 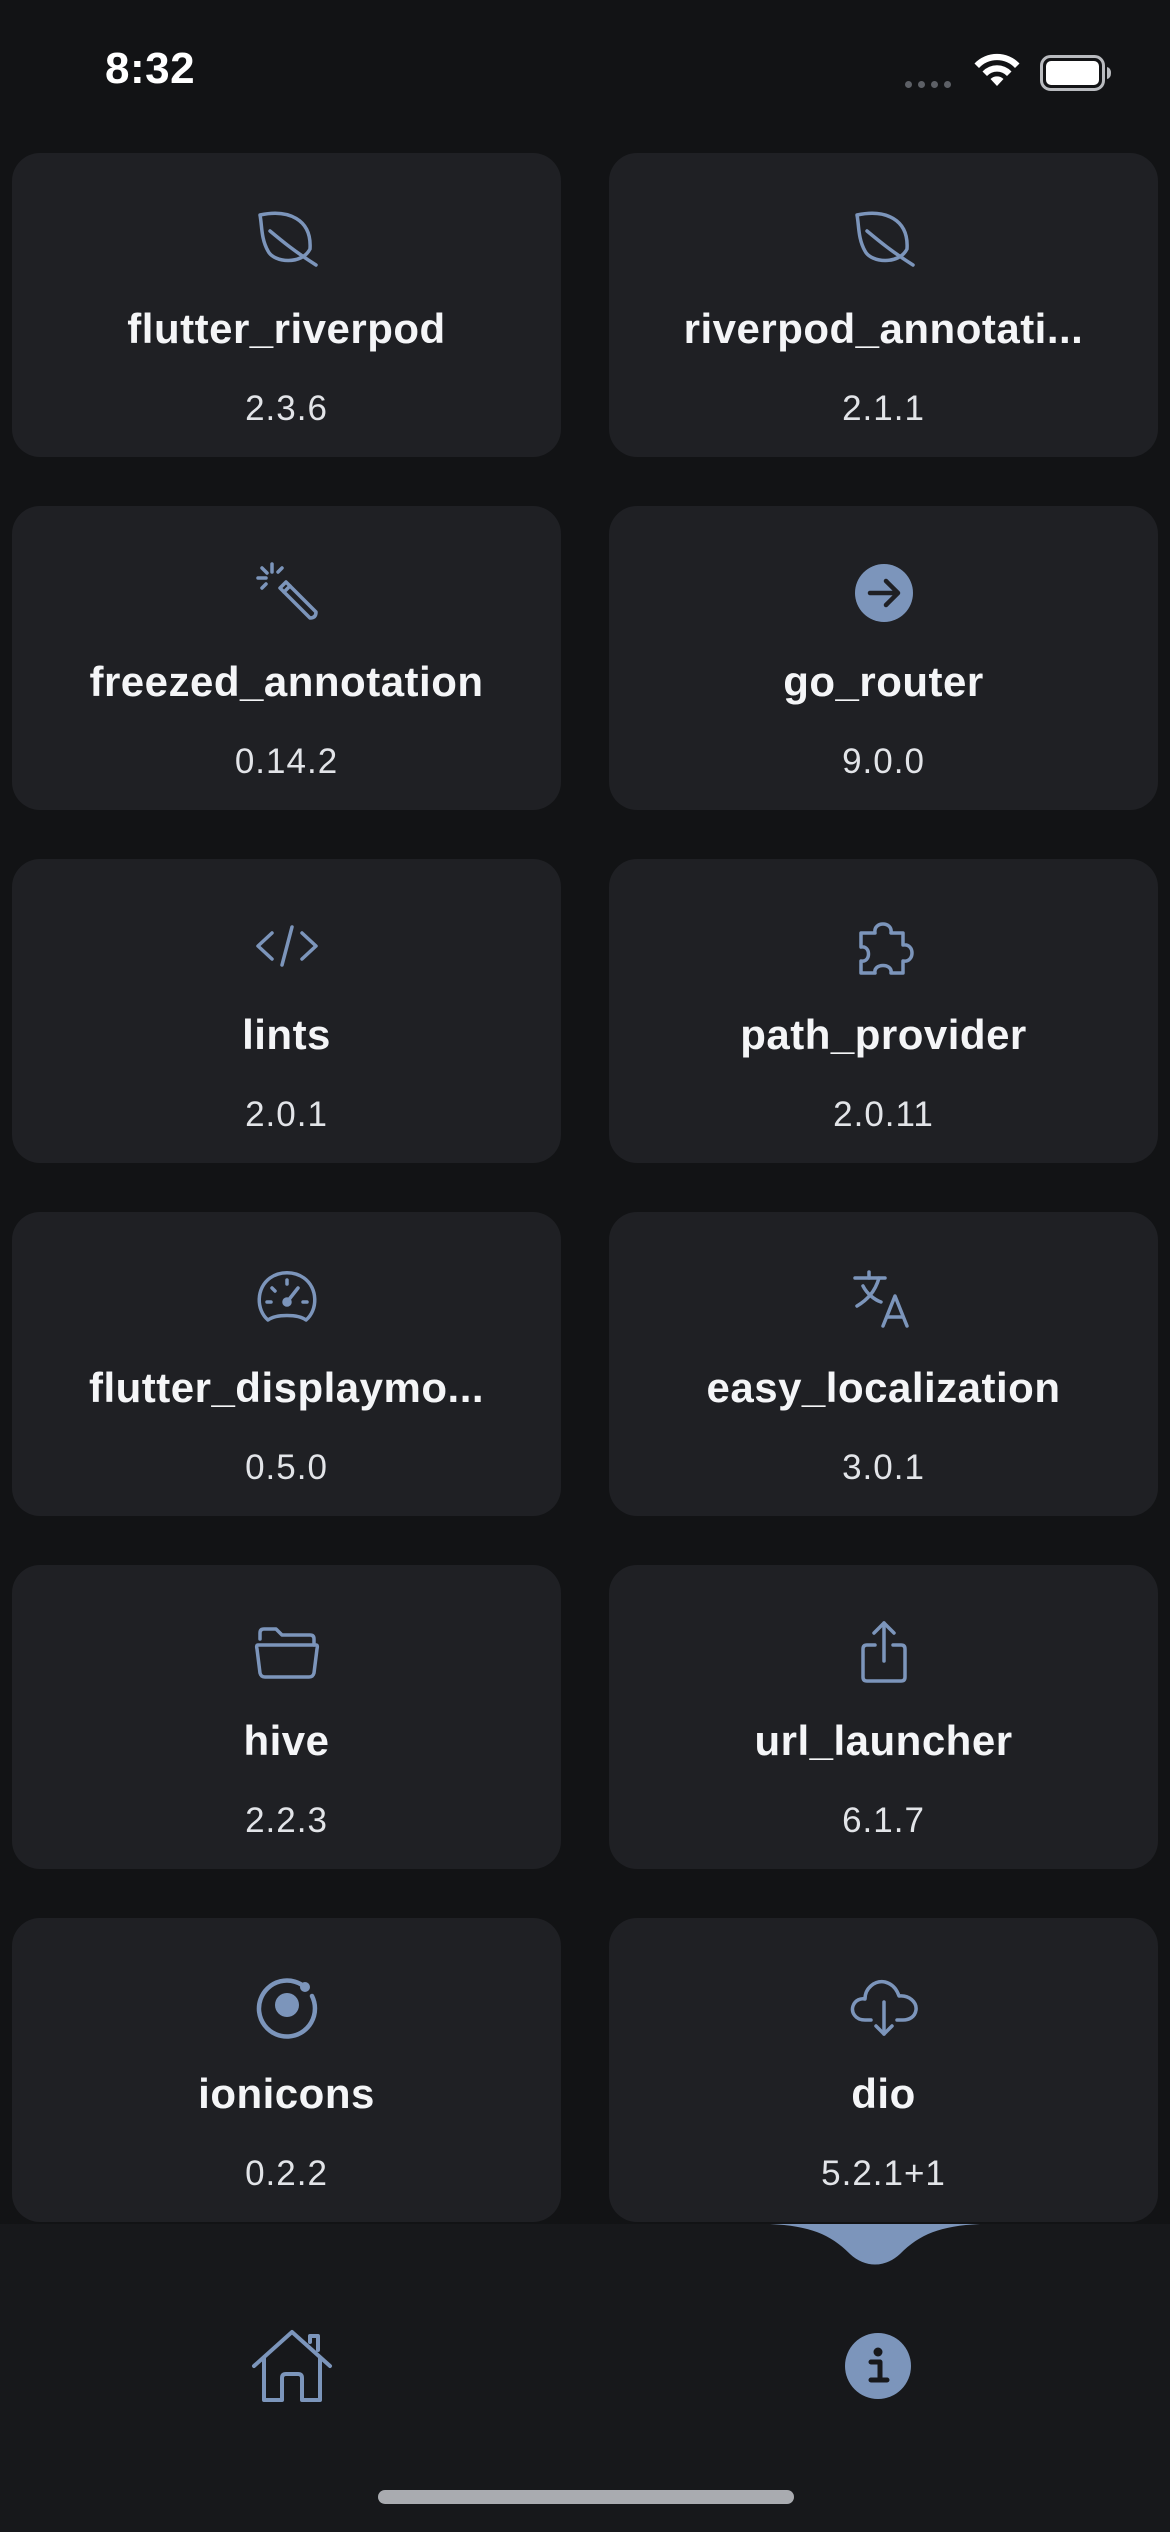 I want to click on package-card: lints 2.0.1, so click(x=286, y=1011).